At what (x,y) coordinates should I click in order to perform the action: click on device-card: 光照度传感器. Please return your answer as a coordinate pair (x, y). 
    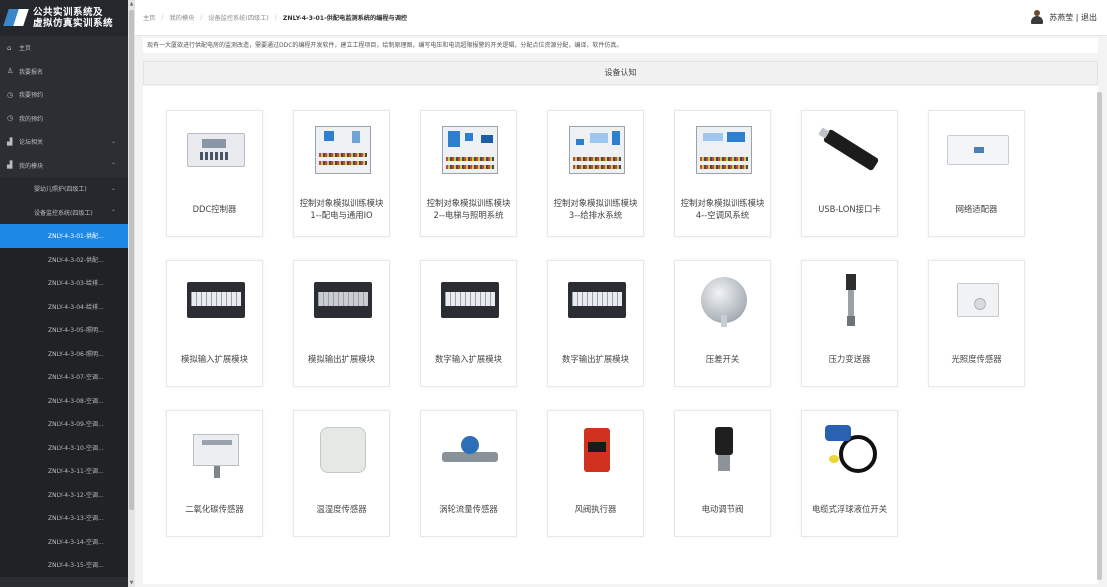
    Looking at the image, I should click on (976, 323).